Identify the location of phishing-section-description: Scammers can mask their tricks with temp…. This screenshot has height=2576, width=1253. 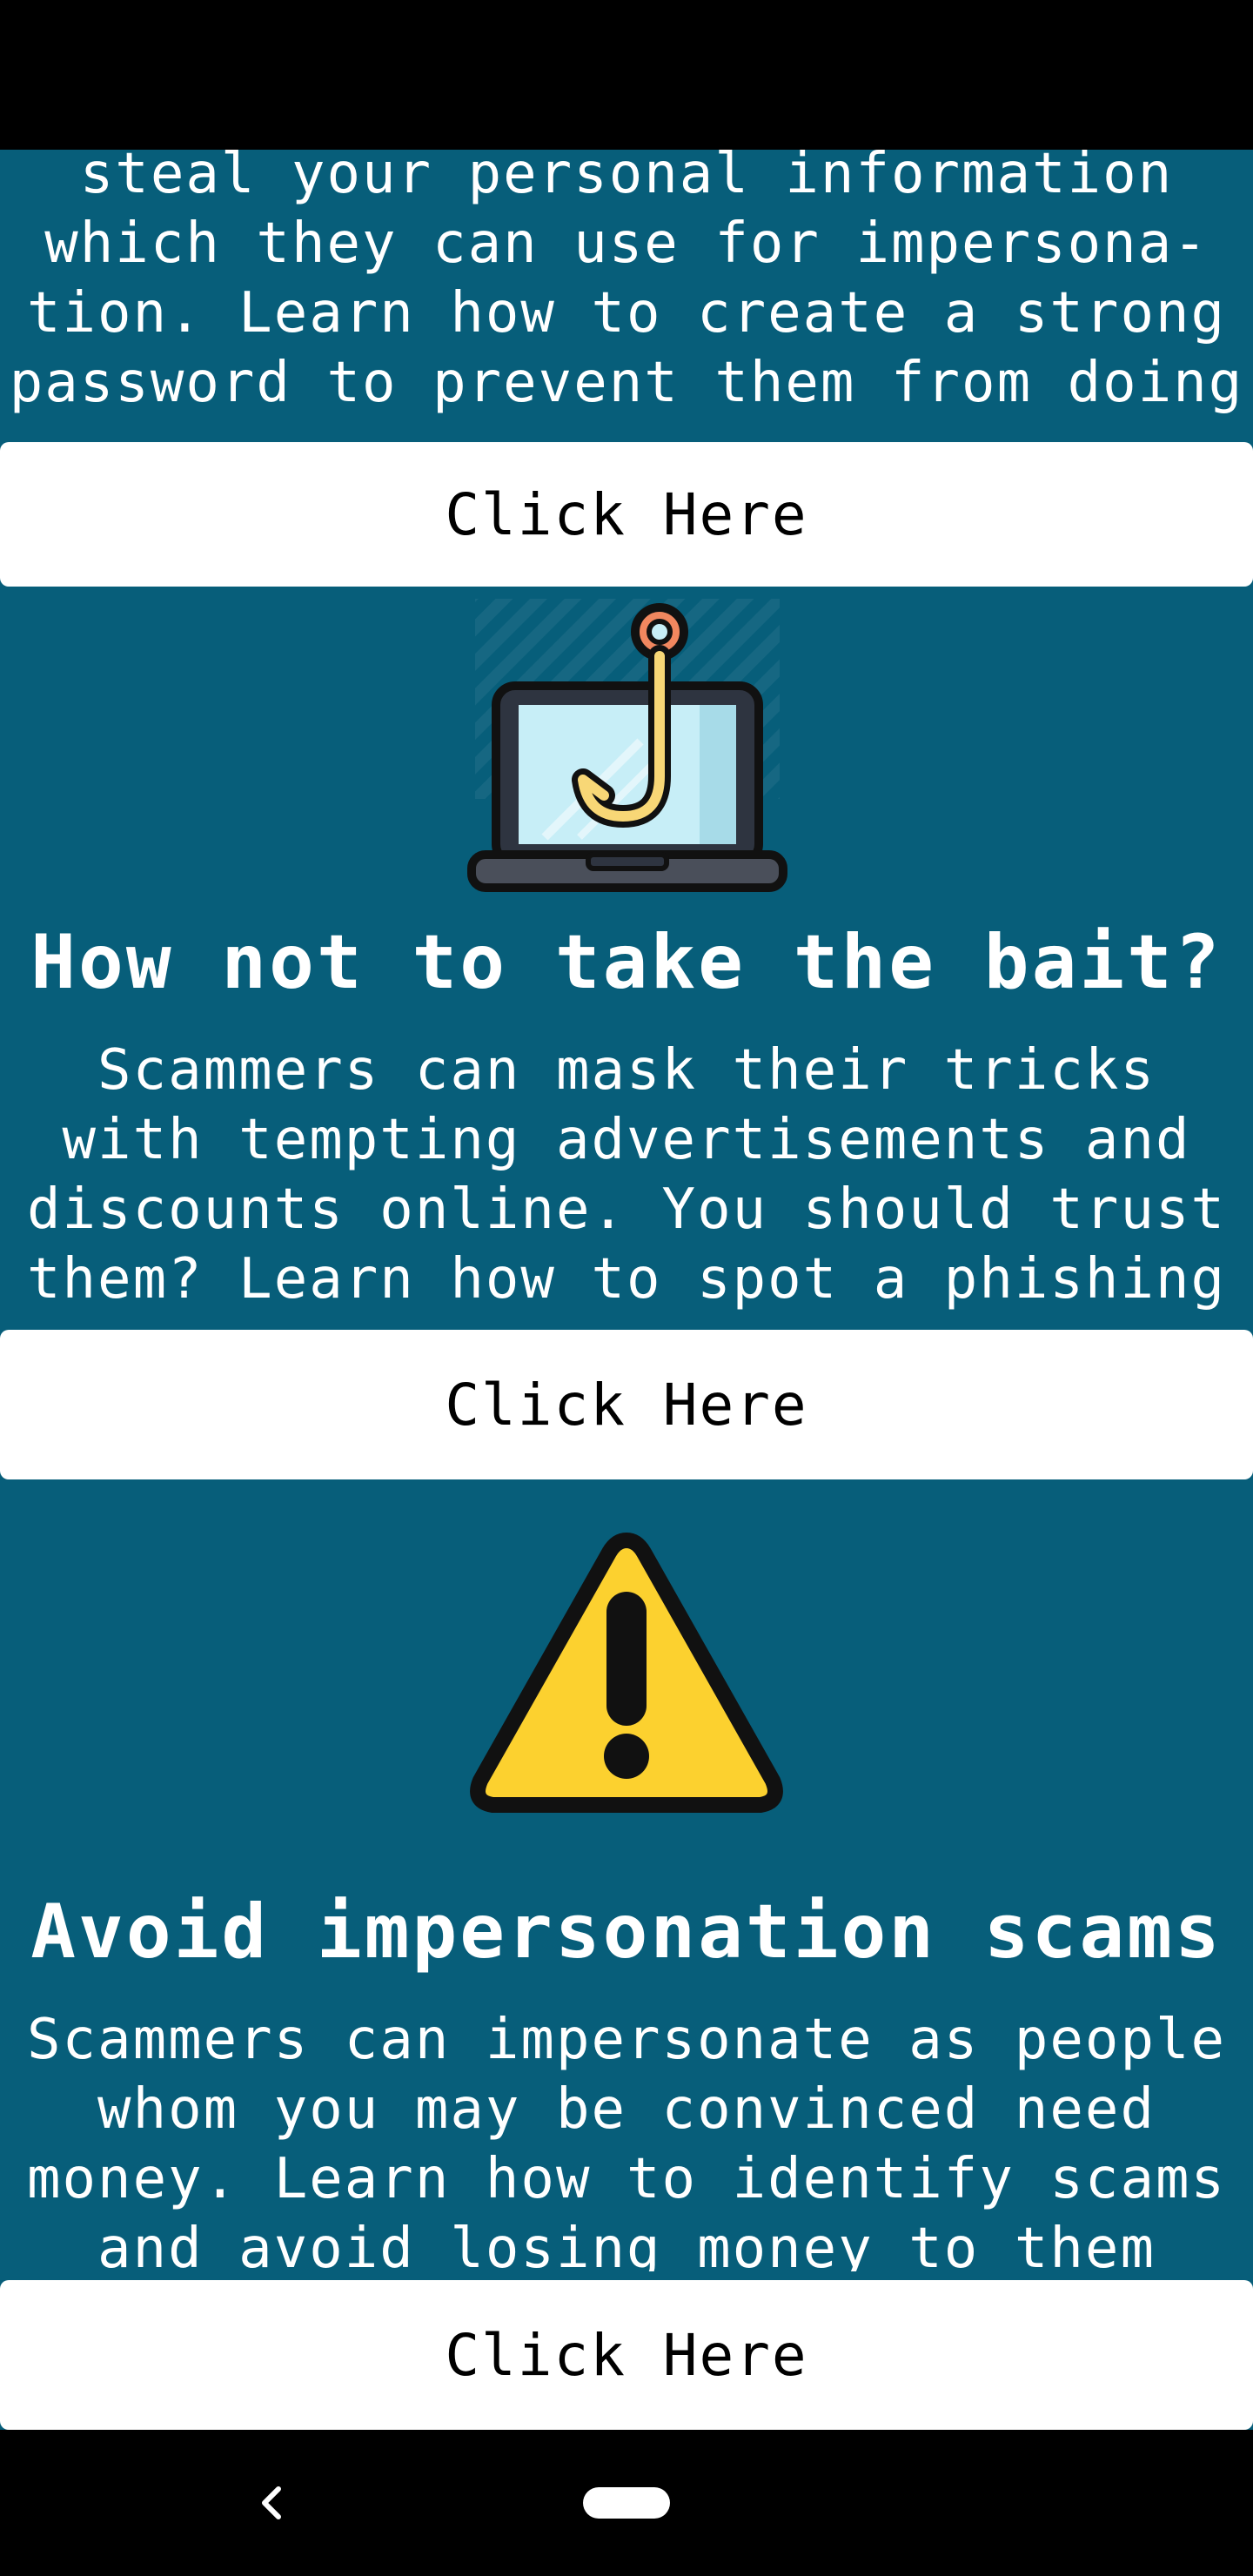
(626, 1175).